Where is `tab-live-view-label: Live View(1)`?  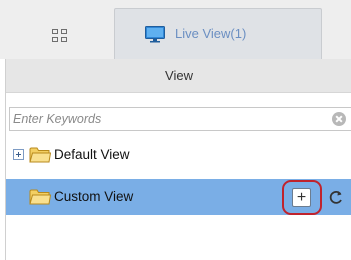 tab-live-view-label: Live View(1) is located at coordinates (211, 33).